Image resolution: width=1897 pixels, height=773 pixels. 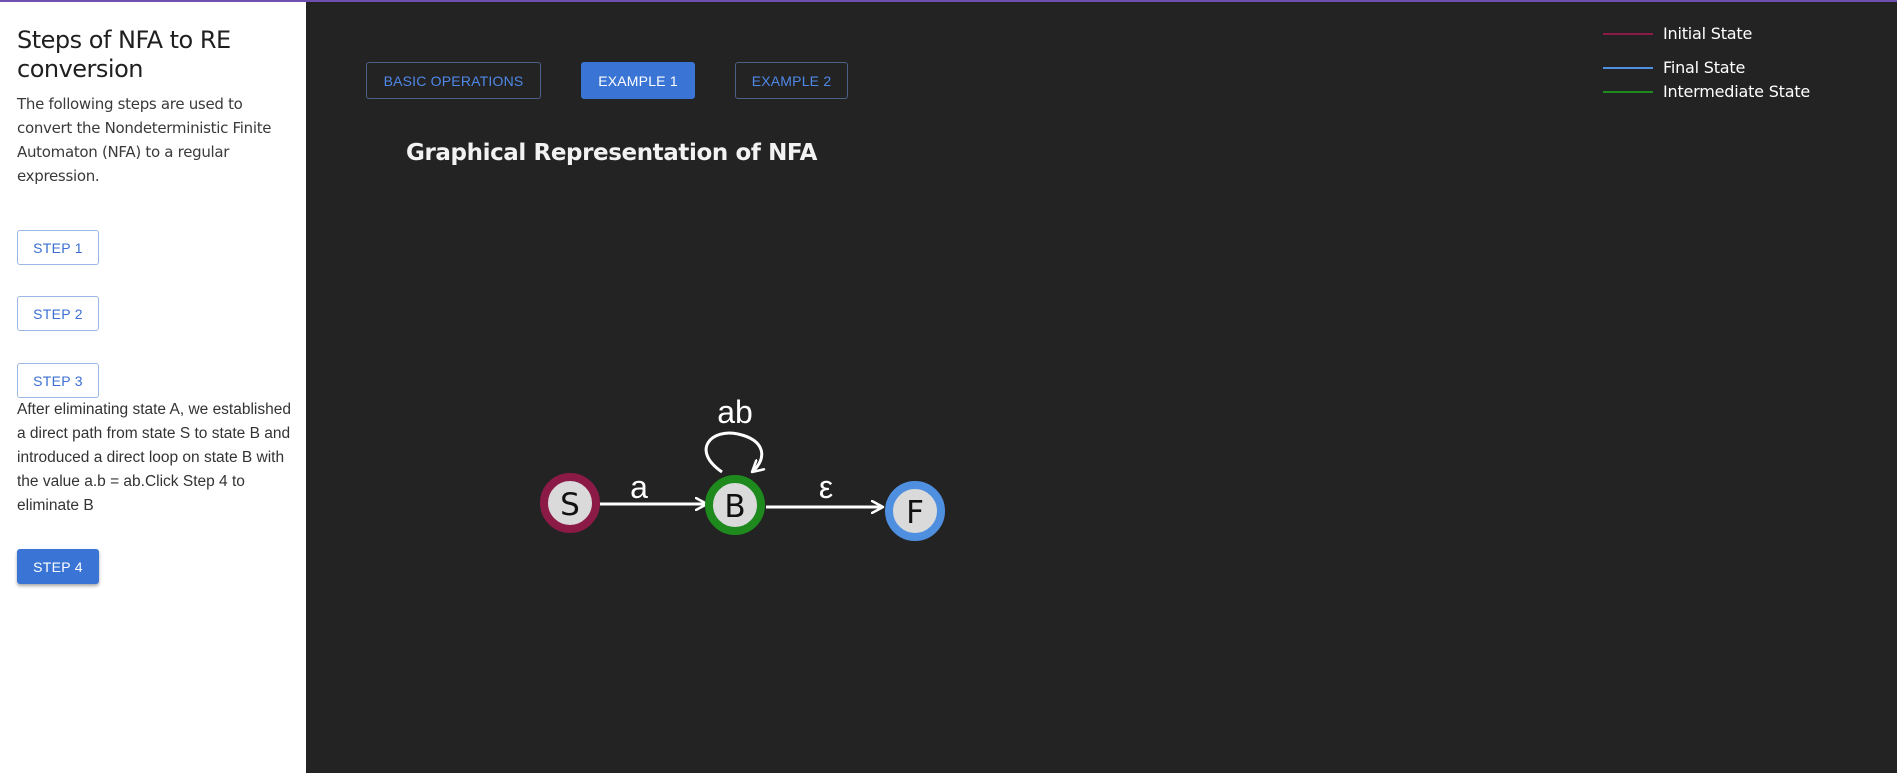 What do you see at coordinates (733, 451) in the screenshot?
I see `transition-b-self-loop` at bounding box center [733, 451].